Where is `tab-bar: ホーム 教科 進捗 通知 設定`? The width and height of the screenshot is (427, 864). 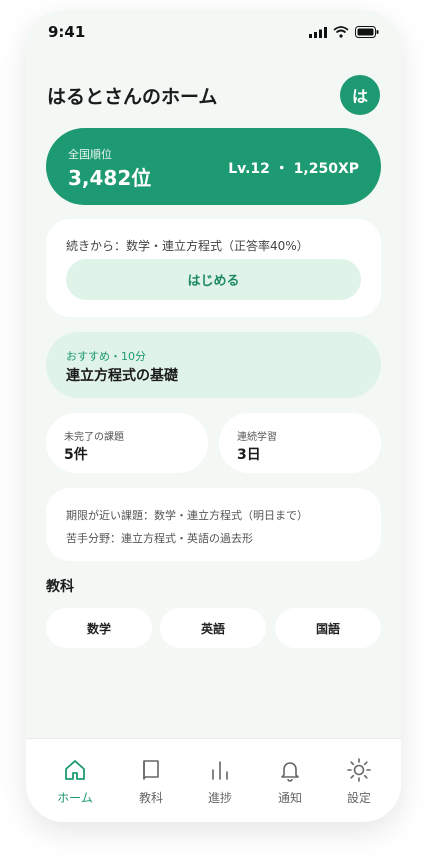 tab-bar: ホーム 教科 進捗 通知 設定 is located at coordinates (213, 780).